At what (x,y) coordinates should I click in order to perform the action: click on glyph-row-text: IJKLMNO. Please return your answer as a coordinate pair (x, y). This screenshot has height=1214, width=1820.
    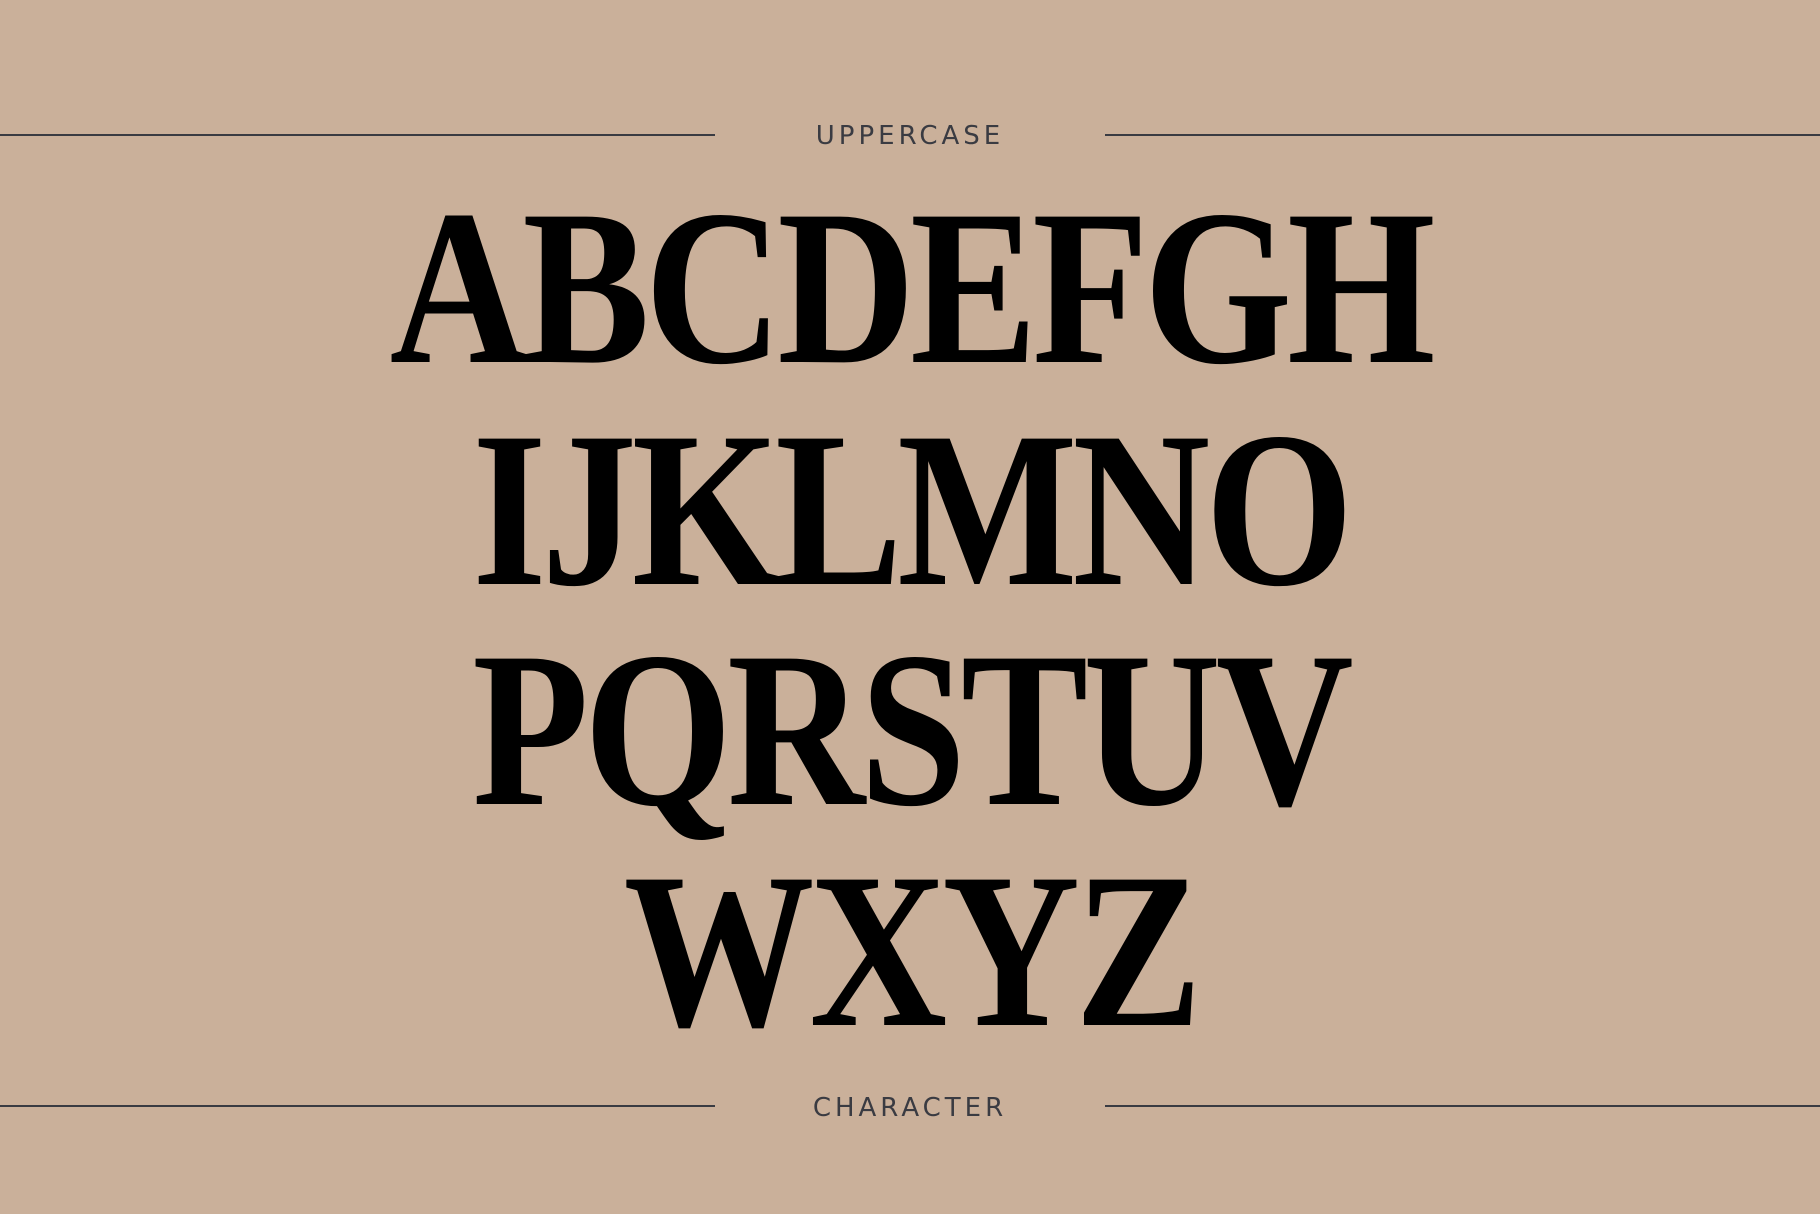
    Looking at the image, I should click on (912, 510).